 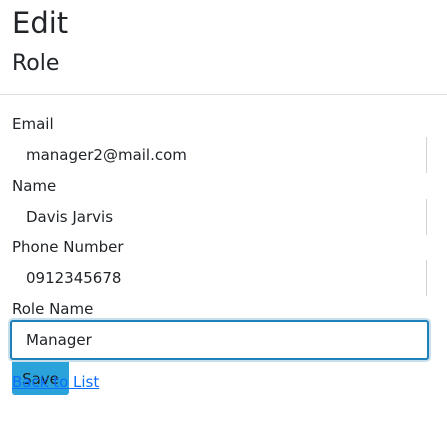 I want to click on phone-number-field-box, so click(x=219, y=278).